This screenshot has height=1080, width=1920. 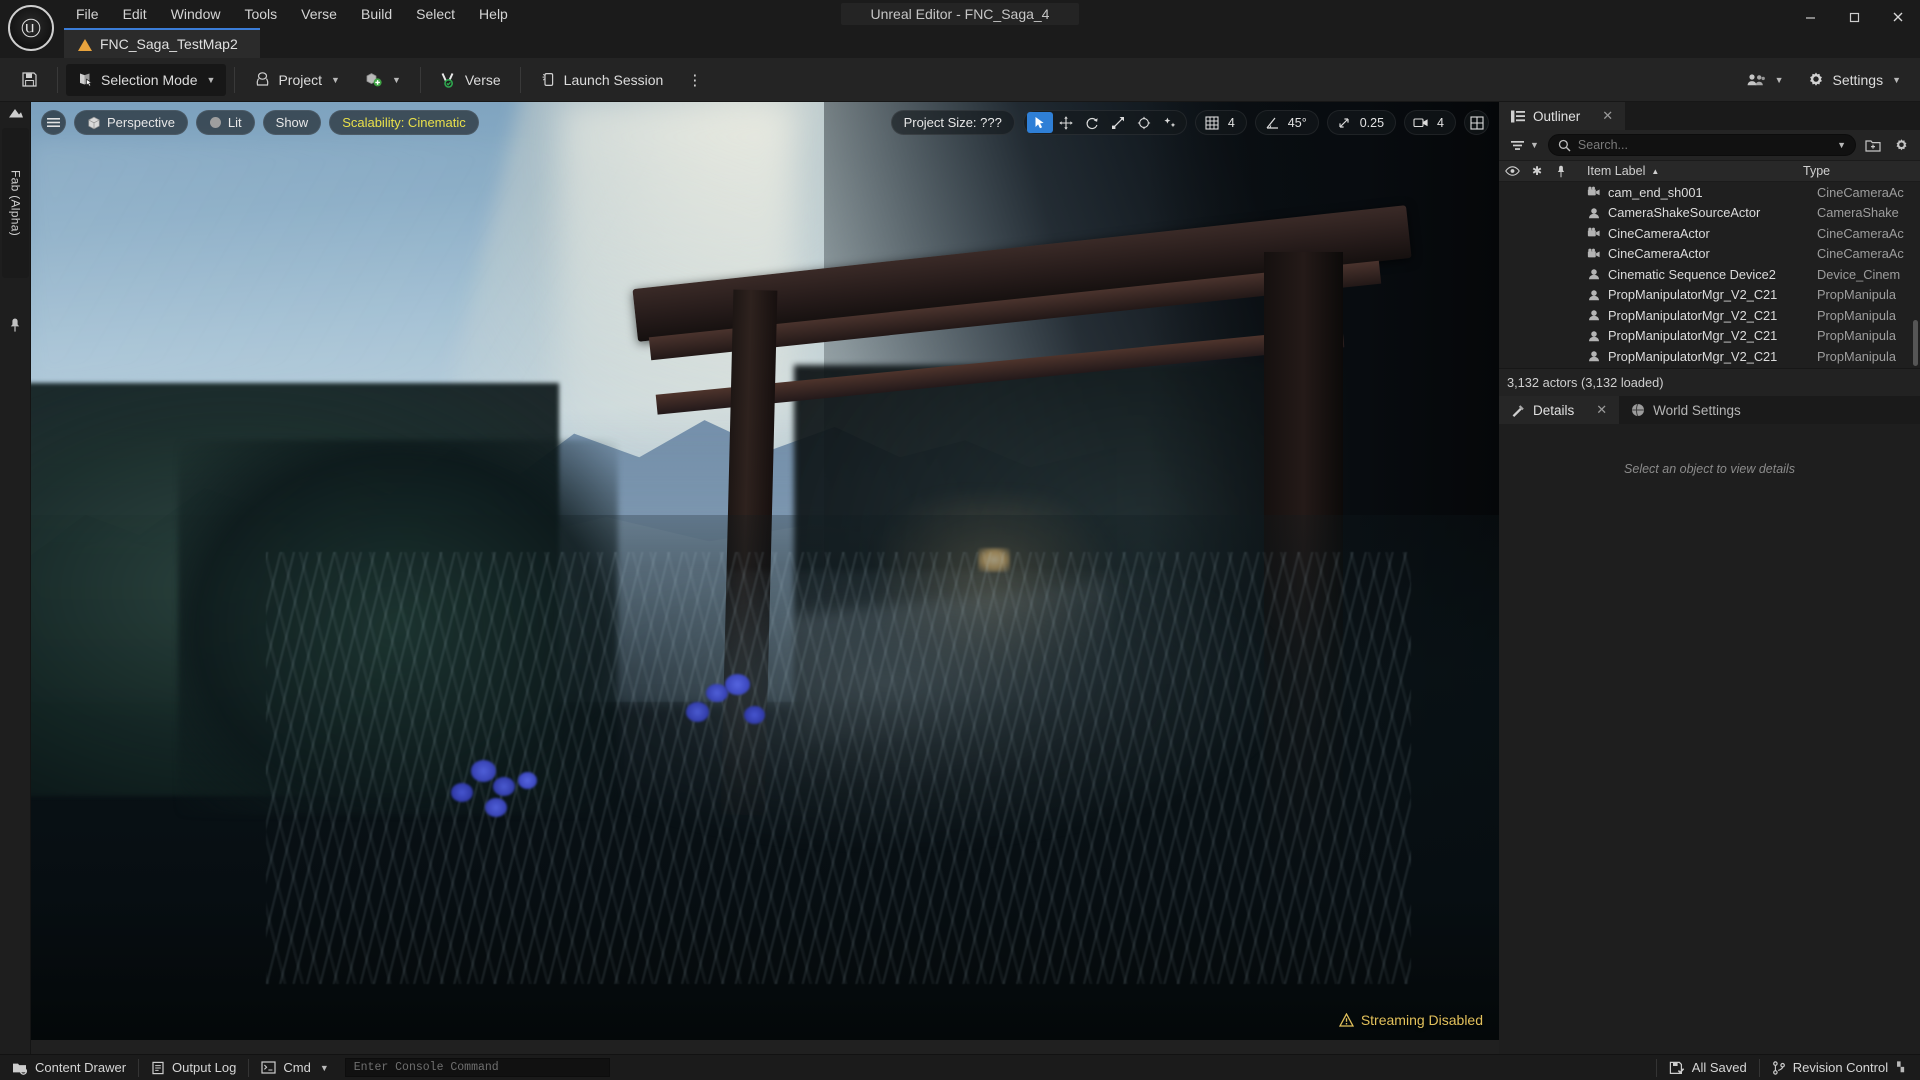 I want to click on outliner-row-label-wrap: PropManipulatorMgr_V2_C21, so click(x=1702, y=294).